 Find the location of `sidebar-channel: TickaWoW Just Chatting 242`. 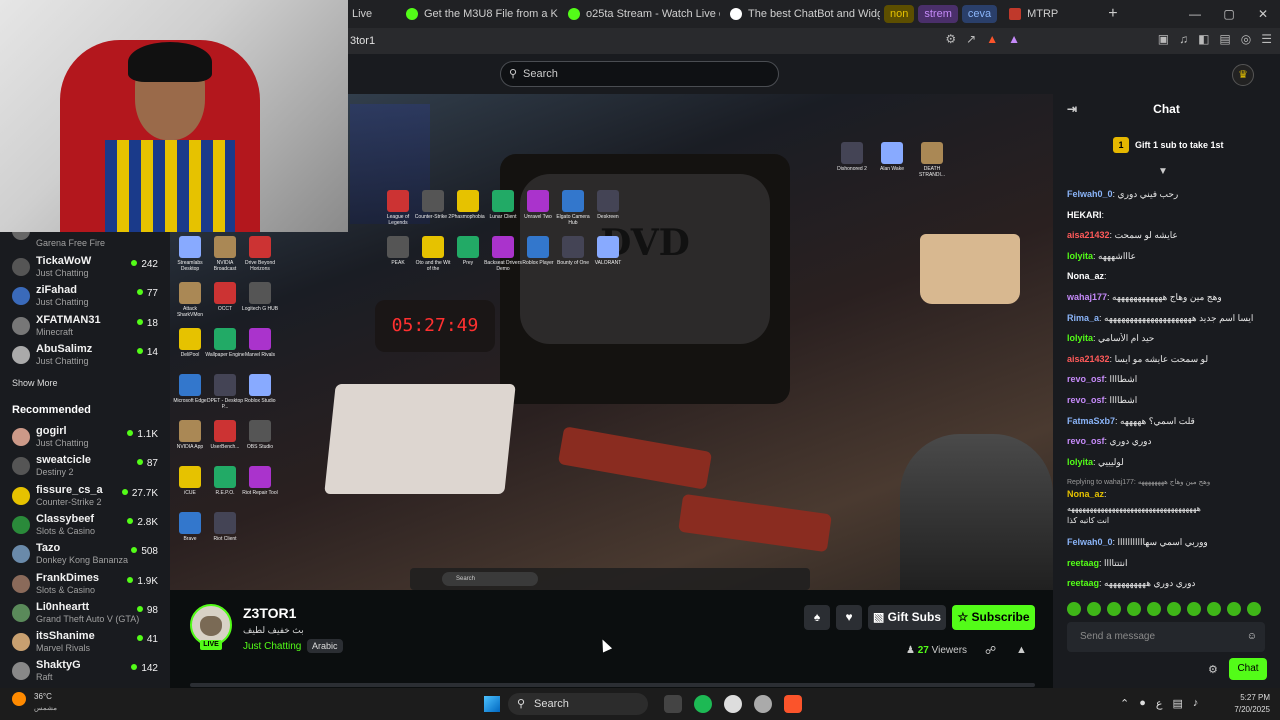

sidebar-channel: TickaWoW Just Chatting 242 is located at coordinates (87, 268).